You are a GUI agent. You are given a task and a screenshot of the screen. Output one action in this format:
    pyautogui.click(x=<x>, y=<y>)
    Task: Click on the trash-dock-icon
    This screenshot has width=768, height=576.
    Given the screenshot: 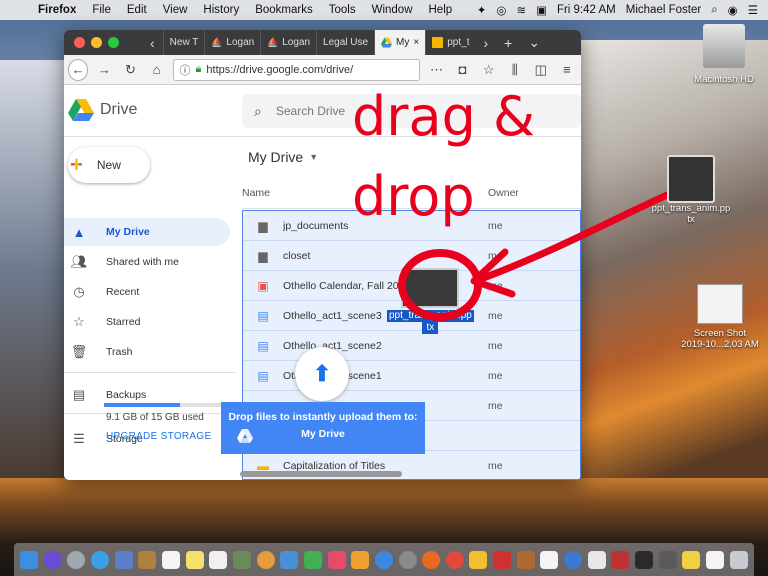 What is the action you would take?
    pyautogui.click(x=738, y=559)
    